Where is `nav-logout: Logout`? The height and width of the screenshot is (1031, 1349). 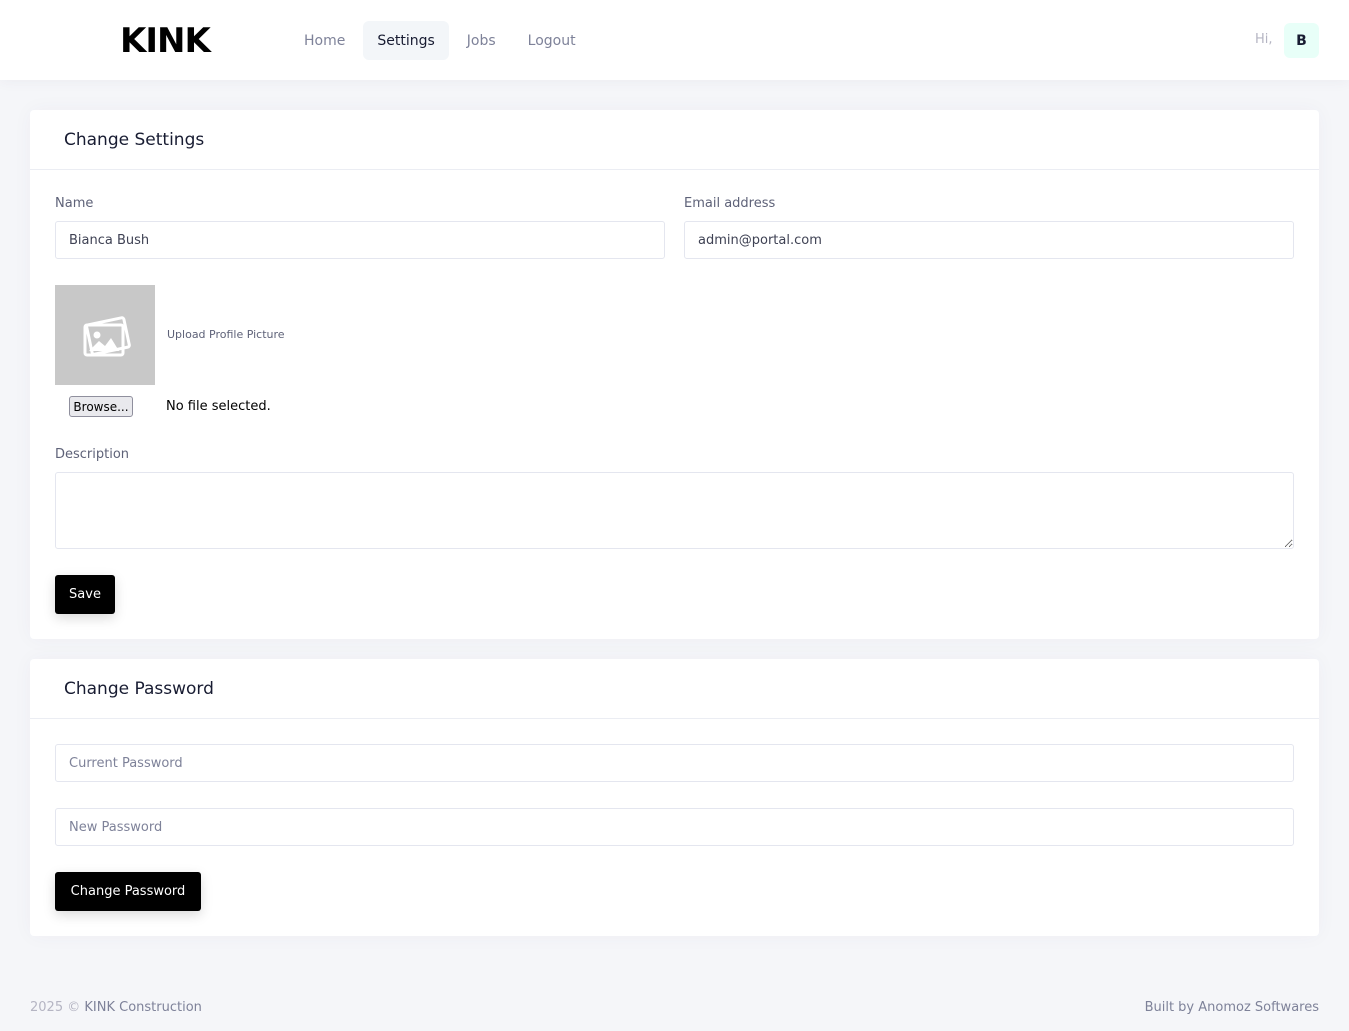
nav-logout: Logout is located at coordinates (552, 40).